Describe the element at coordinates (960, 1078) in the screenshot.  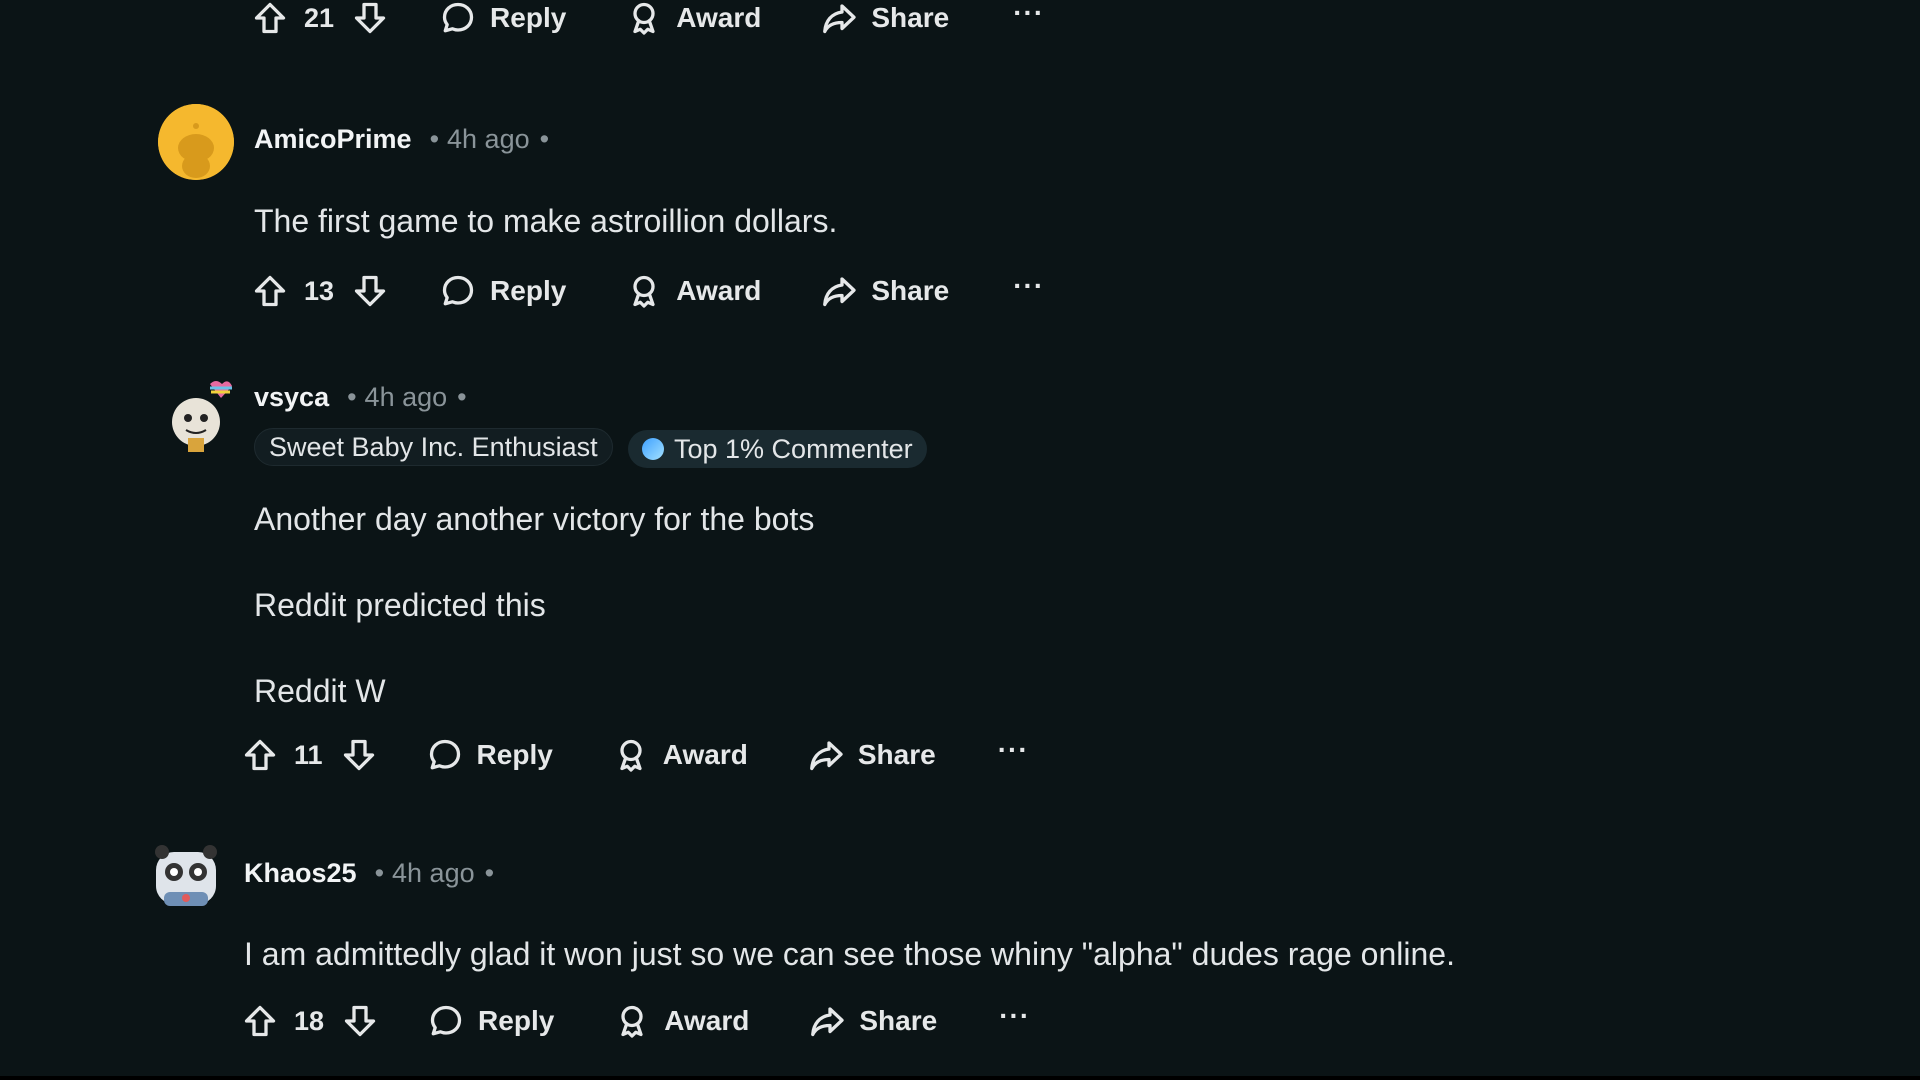
I see `bottom-edge` at that location.